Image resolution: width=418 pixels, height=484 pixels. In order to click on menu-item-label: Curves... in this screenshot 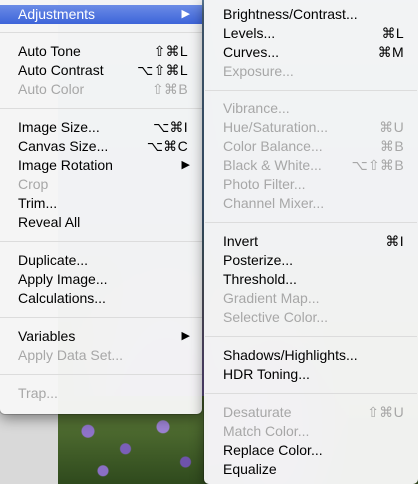, I will do `click(251, 52)`.